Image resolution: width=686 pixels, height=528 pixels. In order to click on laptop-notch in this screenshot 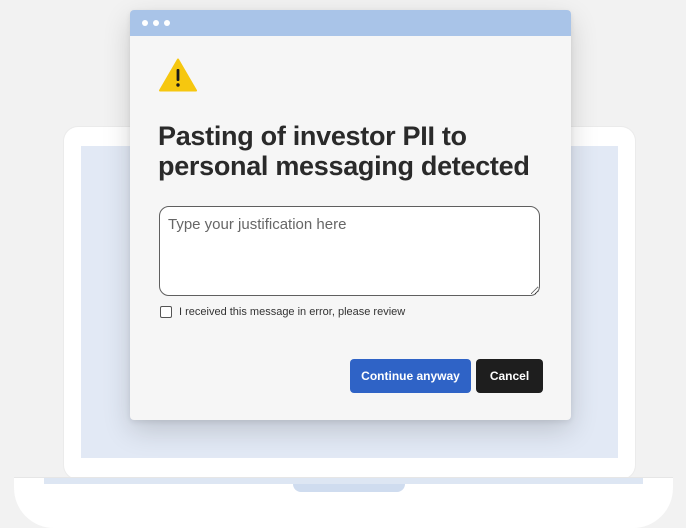, I will do `click(349, 488)`.